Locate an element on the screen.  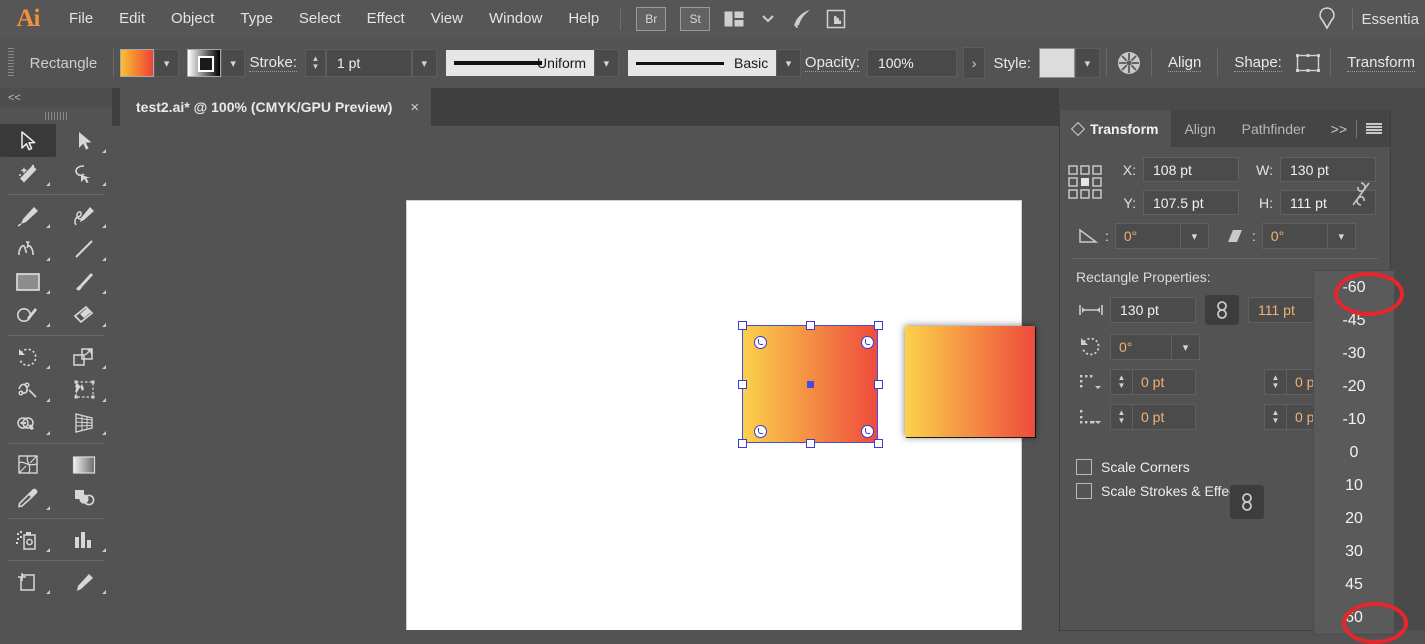
scale-tool is located at coordinates (84, 356).